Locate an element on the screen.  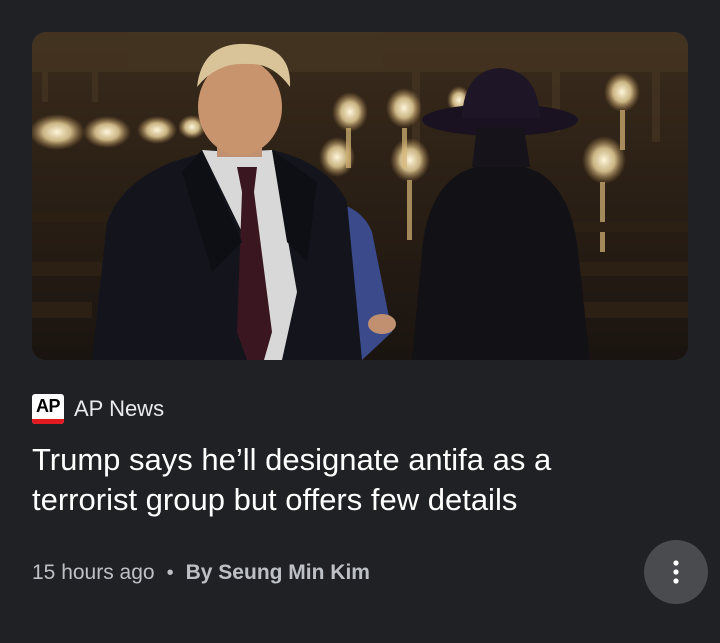
source-name: AP News is located at coordinates (119, 409).